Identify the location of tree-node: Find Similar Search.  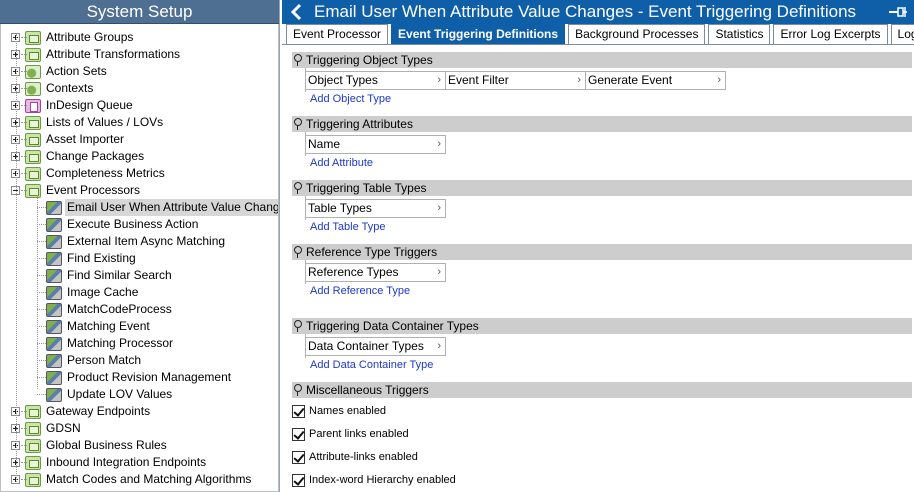
(110, 275).